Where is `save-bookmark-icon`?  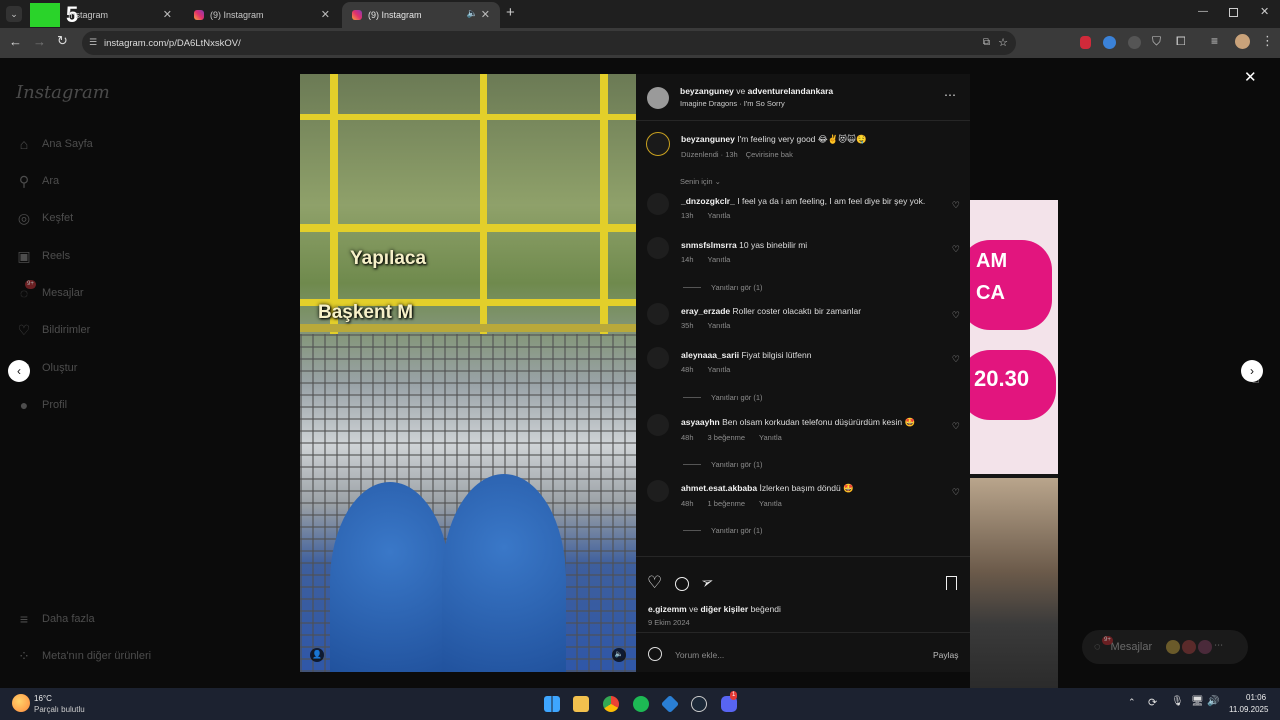
save-bookmark-icon is located at coordinates (951, 583).